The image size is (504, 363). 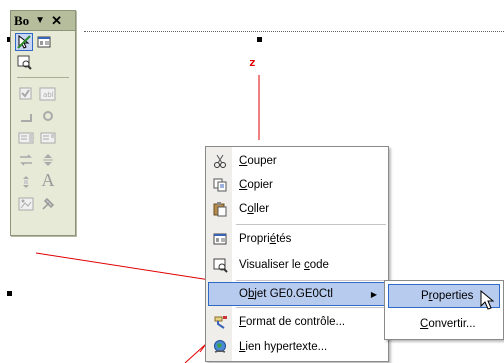 What do you see at coordinates (24, 42) in the screenshot?
I see `select-objects-icon` at bounding box center [24, 42].